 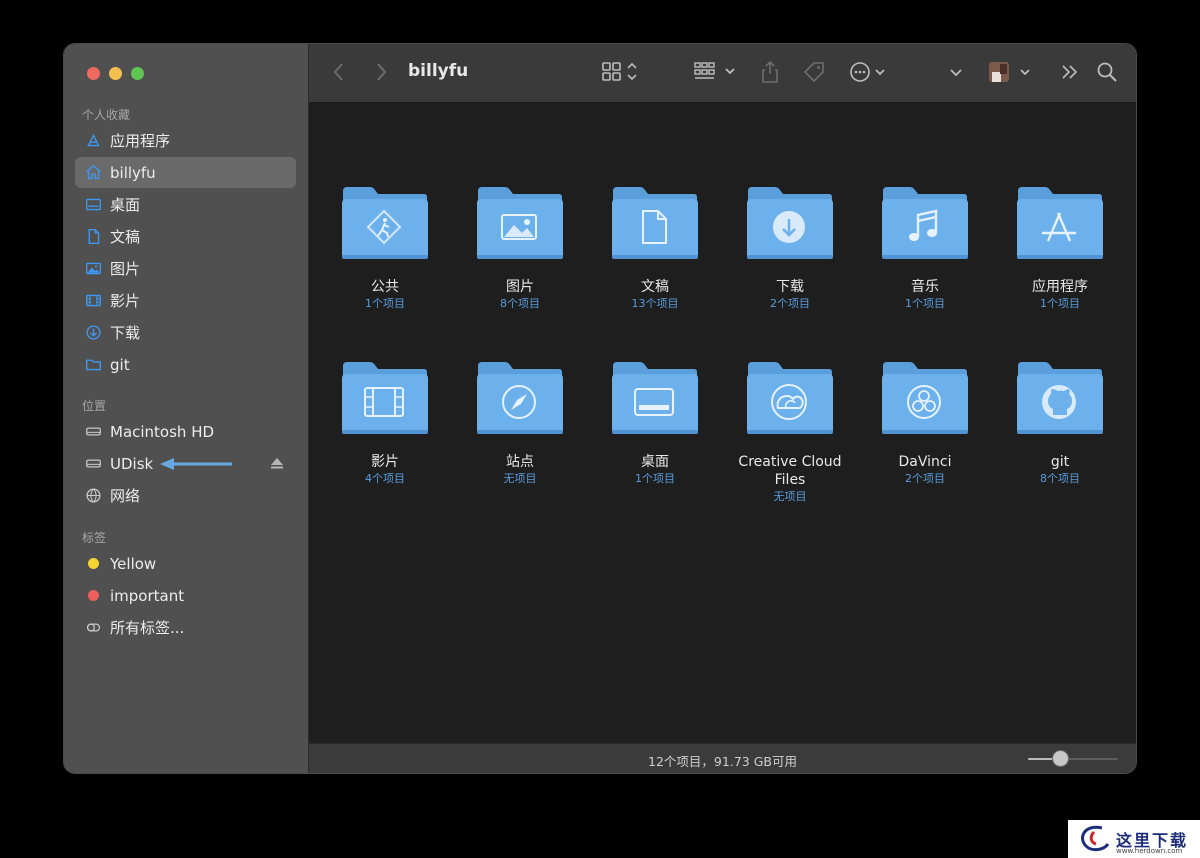 What do you see at coordinates (93, 73) in the screenshot?
I see `close-button` at bounding box center [93, 73].